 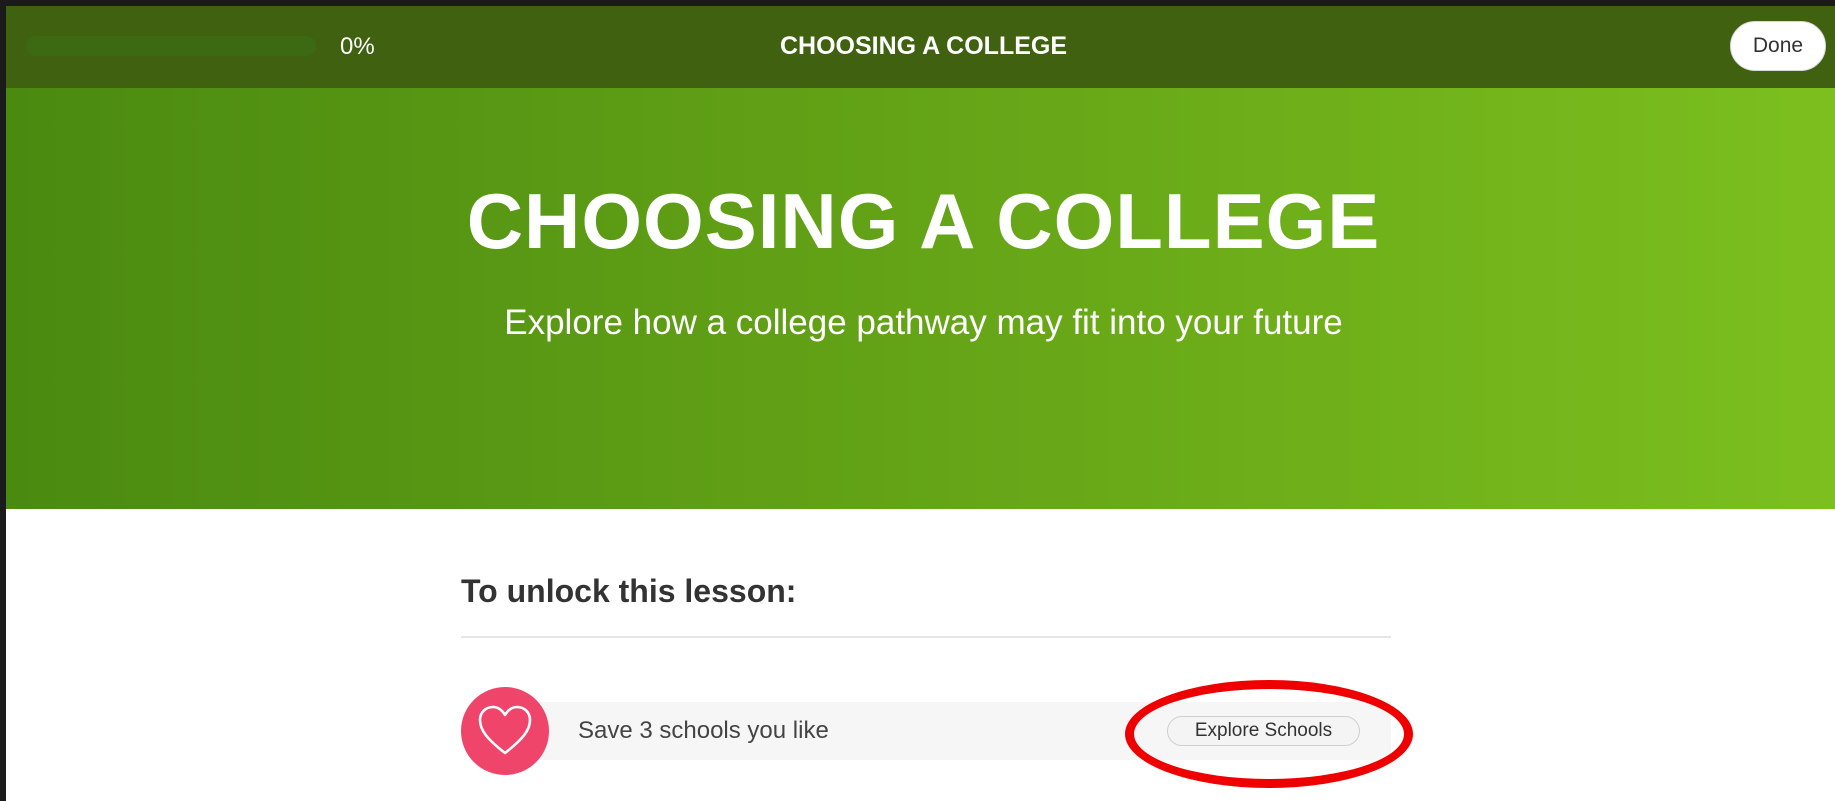 I want to click on heart-badge, so click(x=505, y=731).